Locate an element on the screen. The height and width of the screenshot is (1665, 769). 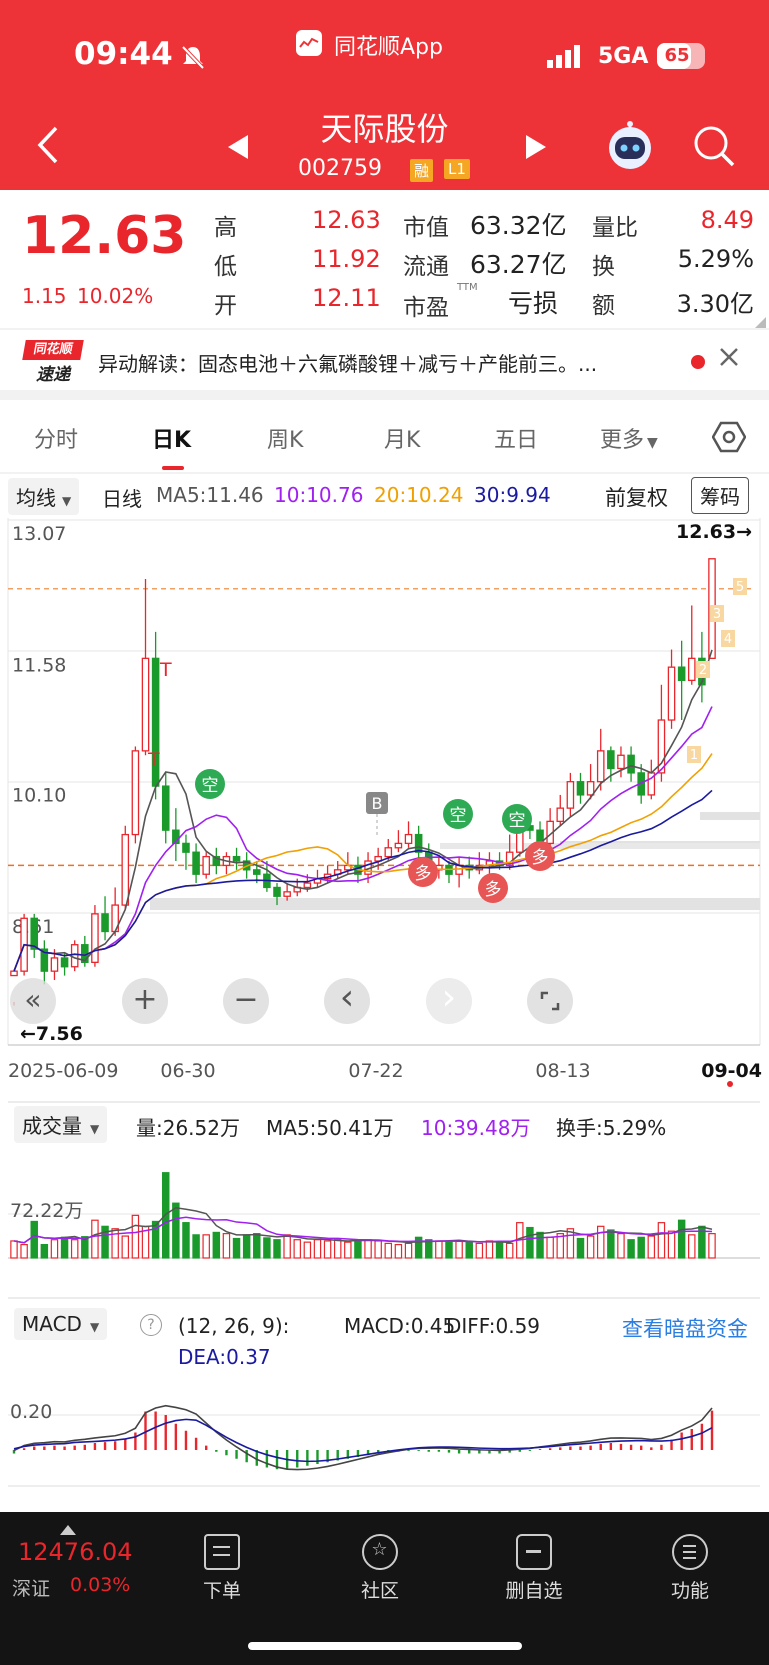
today-dot is located at coordinates (730, 1084).